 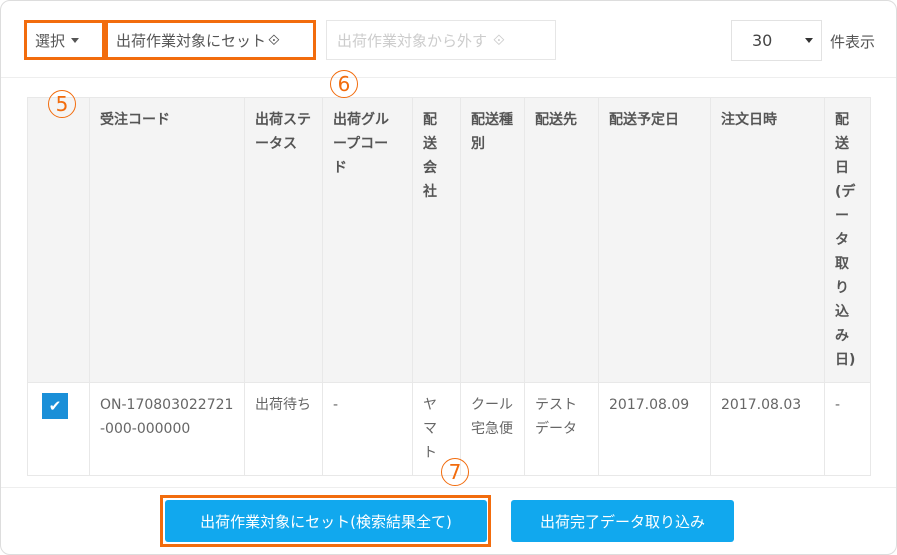 I want to click on remove-label: 出荷作業対象から外す, so click(x=412, y=40).